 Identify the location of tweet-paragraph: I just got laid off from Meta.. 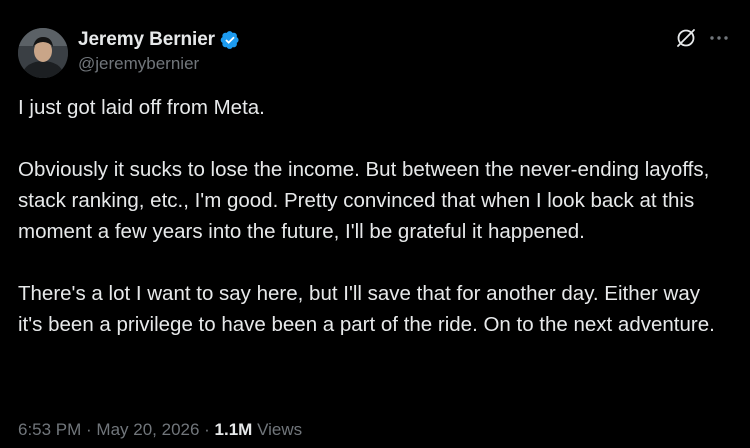
(141, 107).